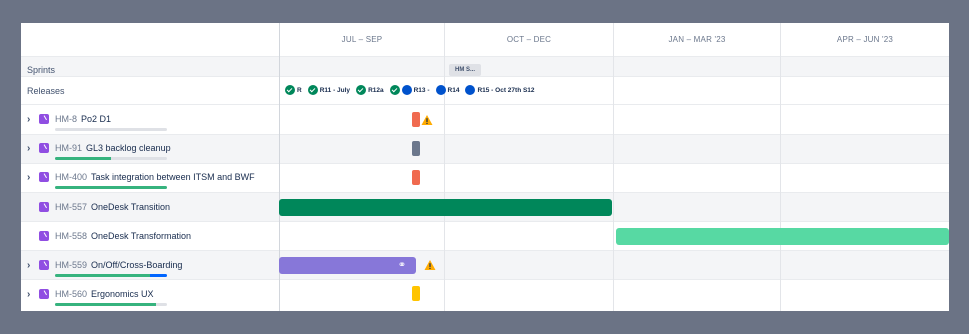 The image size is (969, 334). What do you see at coordinates (299, 90) in the screenshot?
I see `release-label: R` at bounding box center [299, 90].